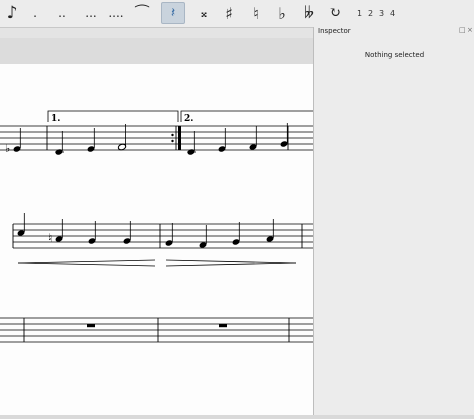  Describe the element at coordinates (282, 13) in the screenshot. I see `flat-icon: ♭` at that location.